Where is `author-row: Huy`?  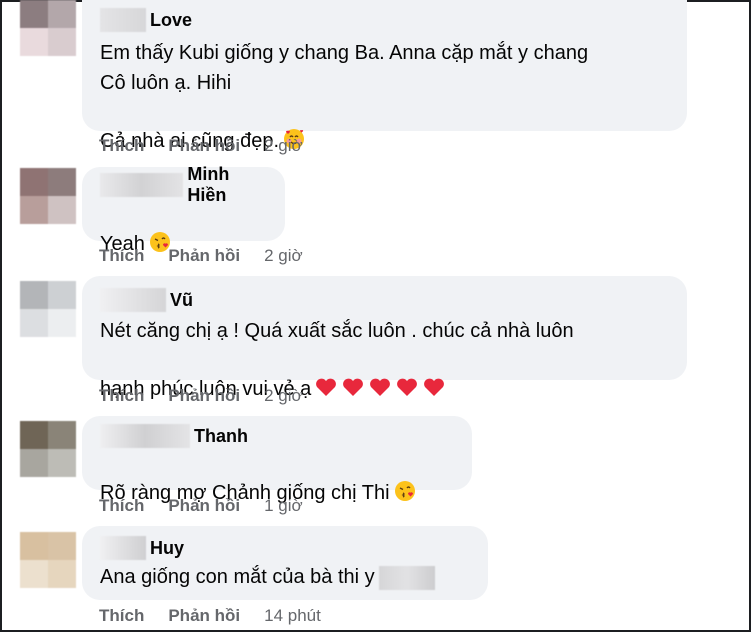
author-row: Huy is located at coordinates (285, 548).